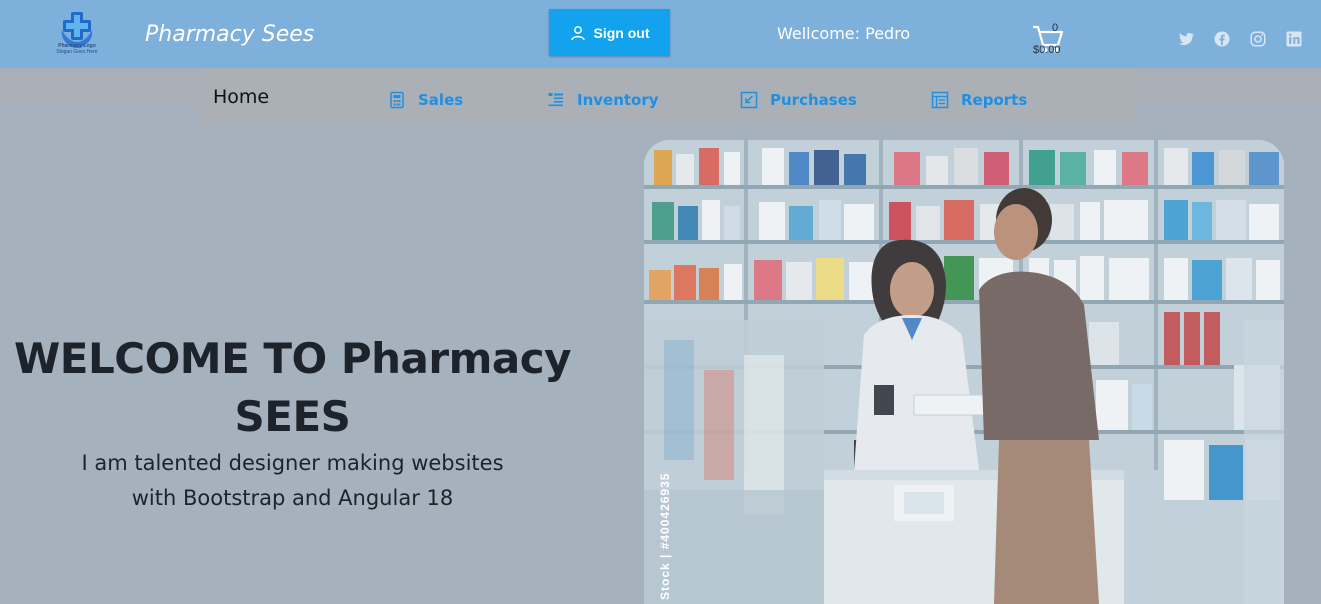 This screenshot has width=1321, height=604. What do you see at coordinates (621, 32) in the screenshot?
I see `sign-out-label: Sign out` at bounding box center [621, 32].